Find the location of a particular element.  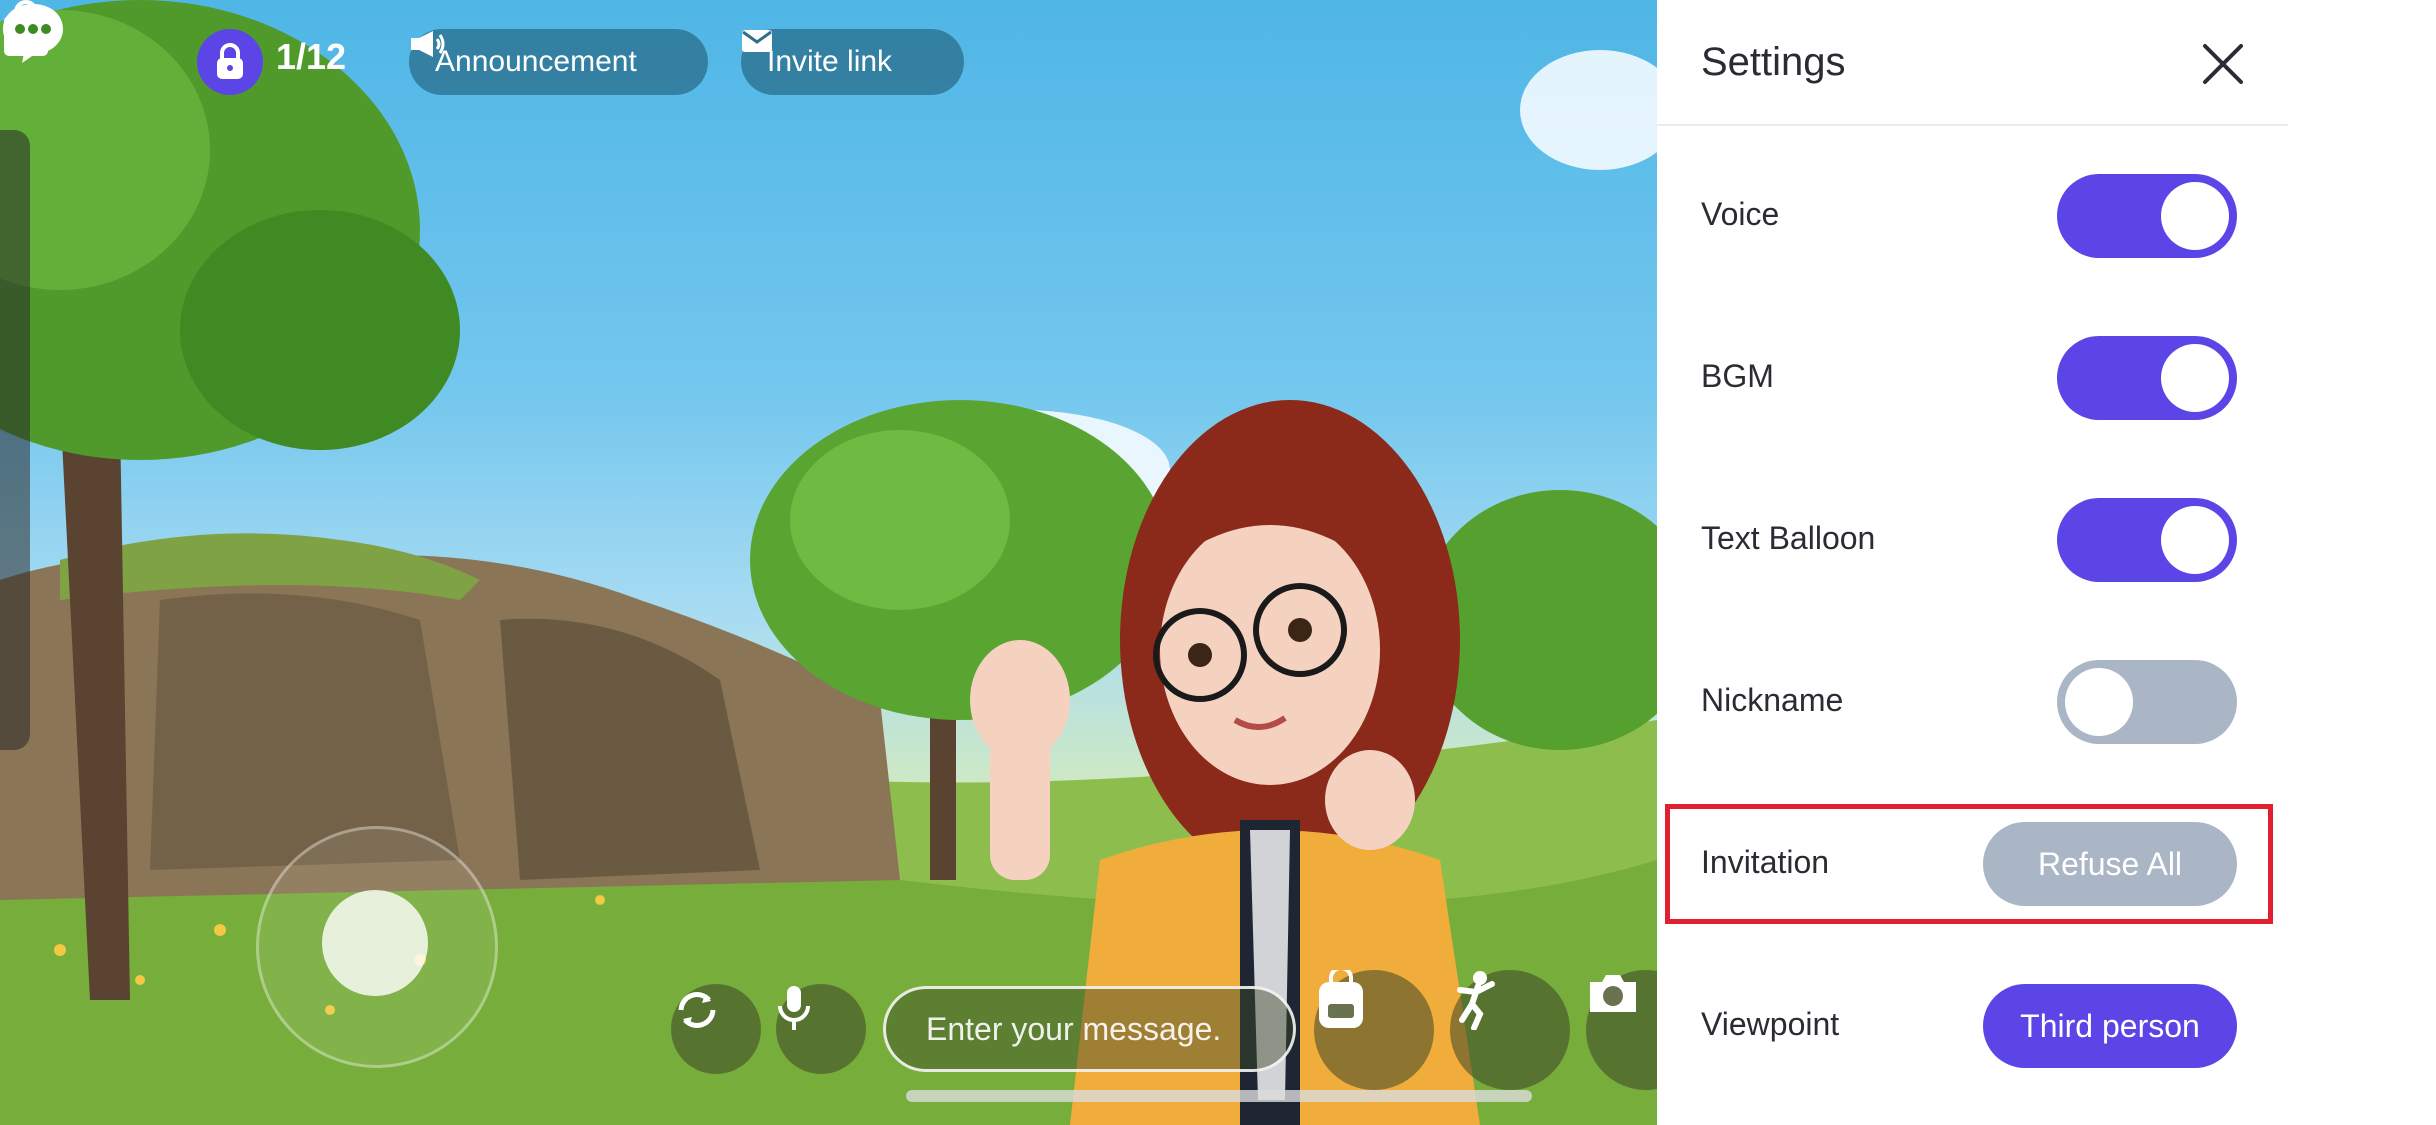

rotate-camera-button is located at coordinates (716, 1029).